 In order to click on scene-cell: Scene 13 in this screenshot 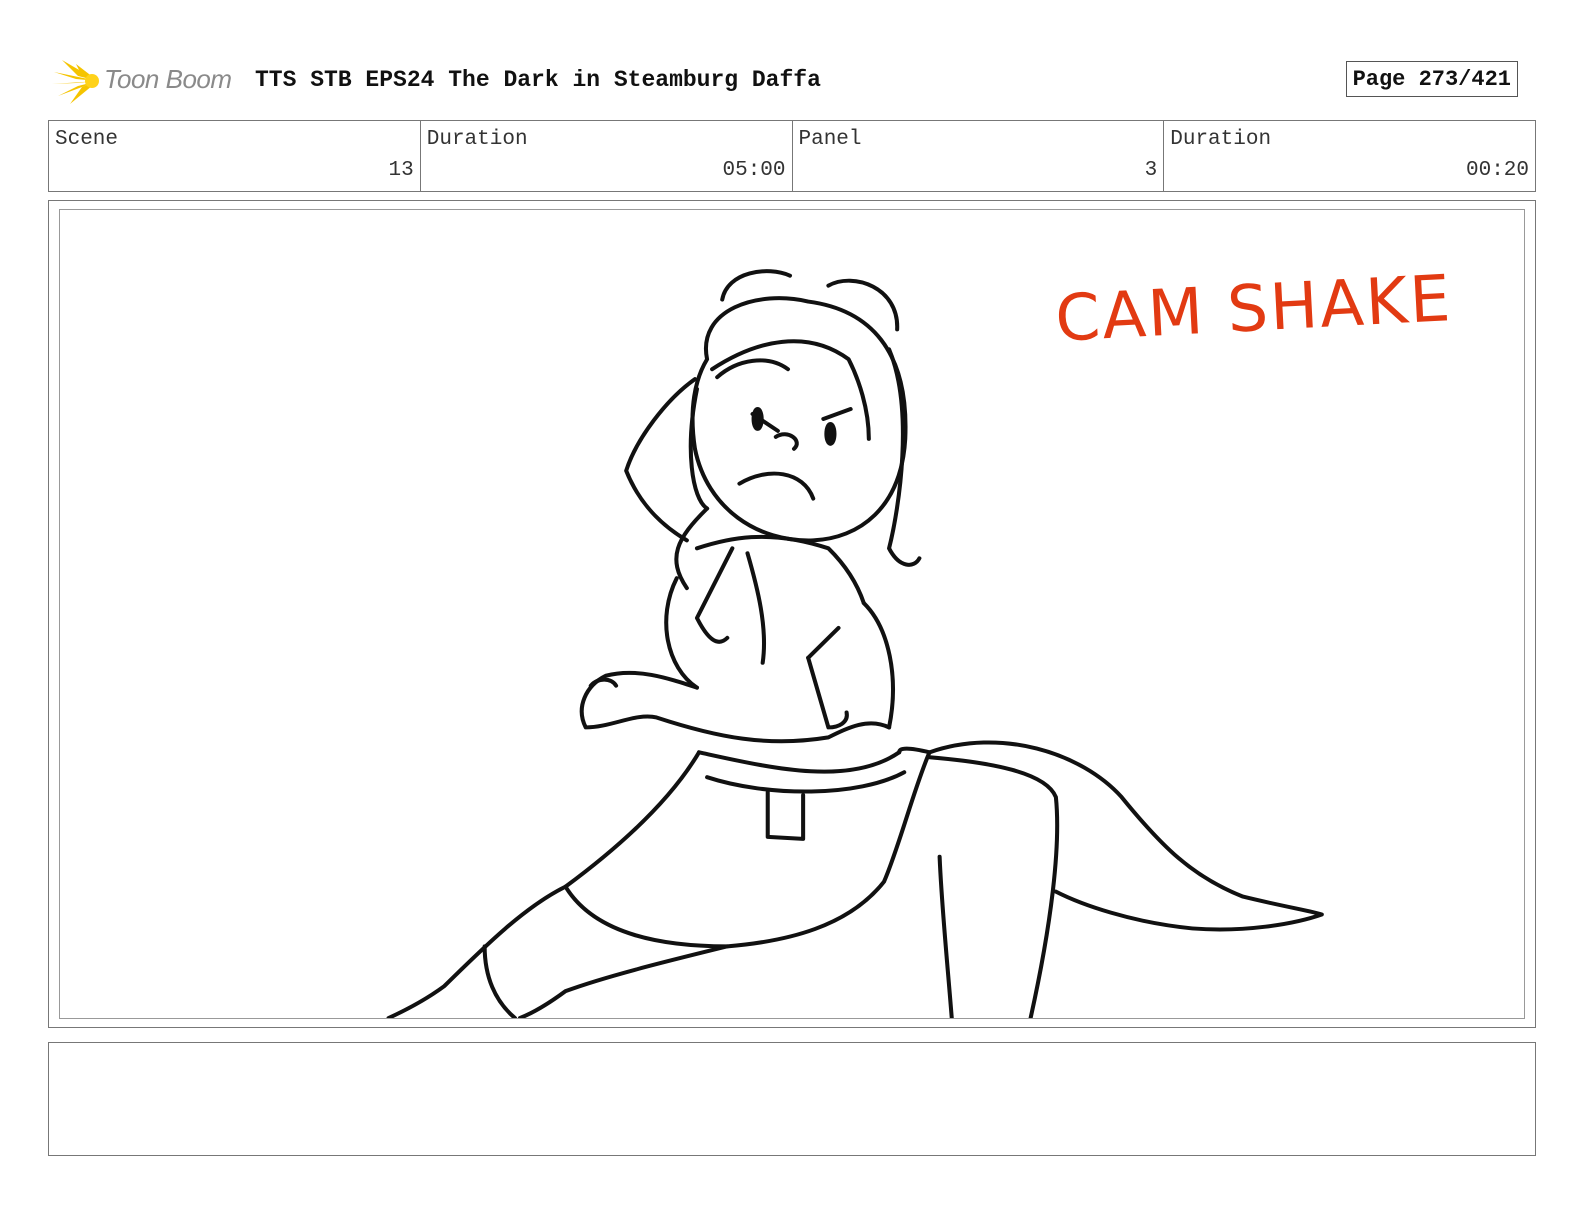, I will do `click(234, 156)`.